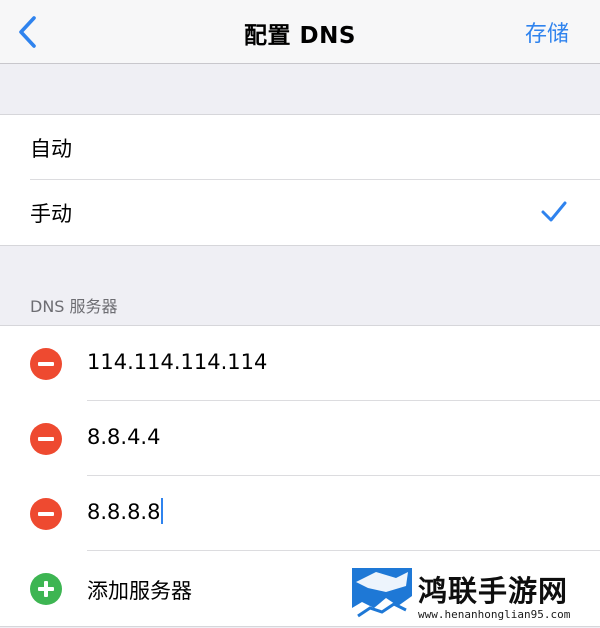  What do you see at coordinates (300, 36) in the screenshot?
I see `page-title: 配置 DNS` at bounding box center [300, 36].